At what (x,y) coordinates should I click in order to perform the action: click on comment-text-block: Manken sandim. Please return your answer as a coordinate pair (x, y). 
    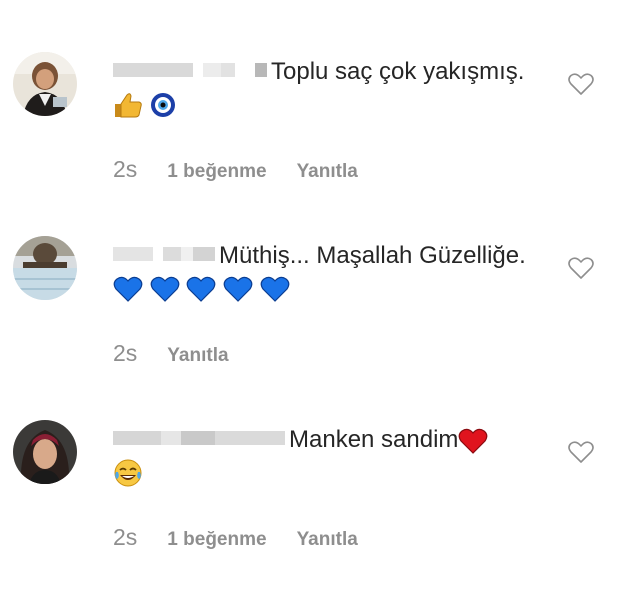
    Looking at the image, I should click on (333, 456).